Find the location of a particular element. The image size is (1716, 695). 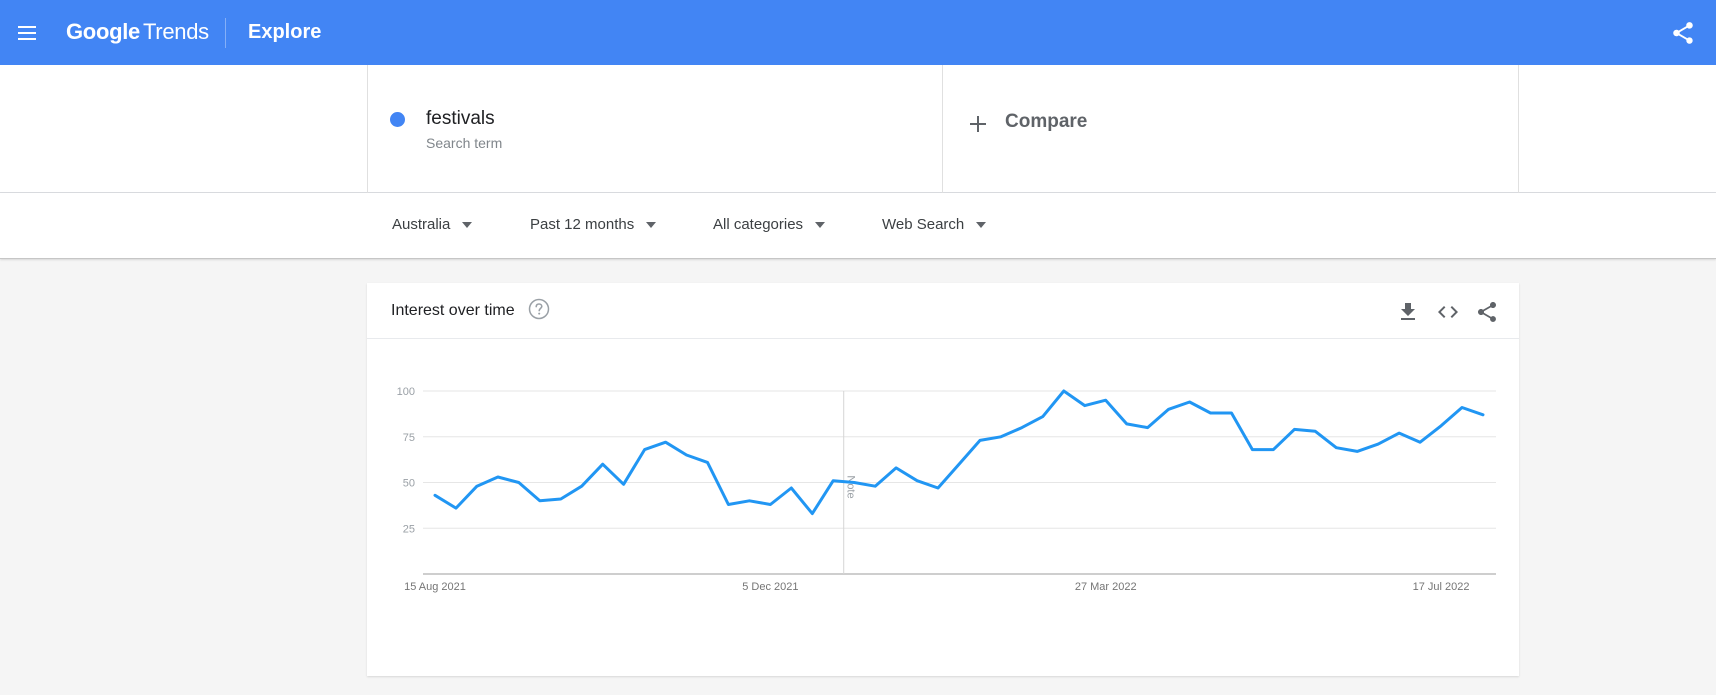

embed-icon is located at coordinates (1448, 312).